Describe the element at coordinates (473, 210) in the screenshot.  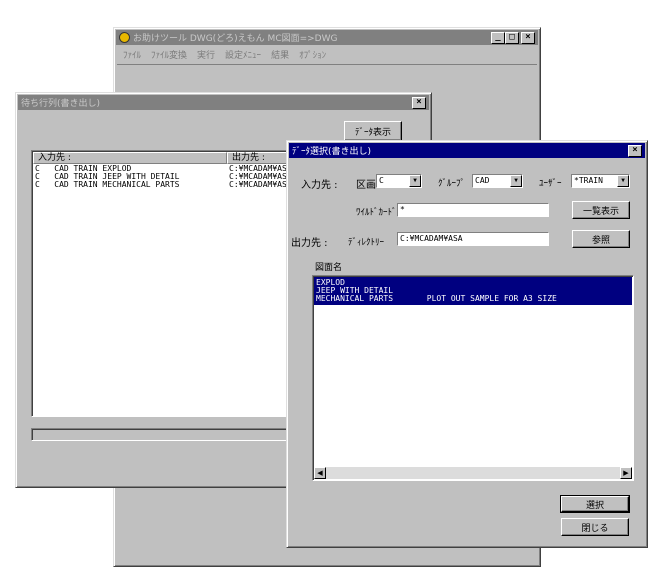
I see `wildcard-input: *` at that location.